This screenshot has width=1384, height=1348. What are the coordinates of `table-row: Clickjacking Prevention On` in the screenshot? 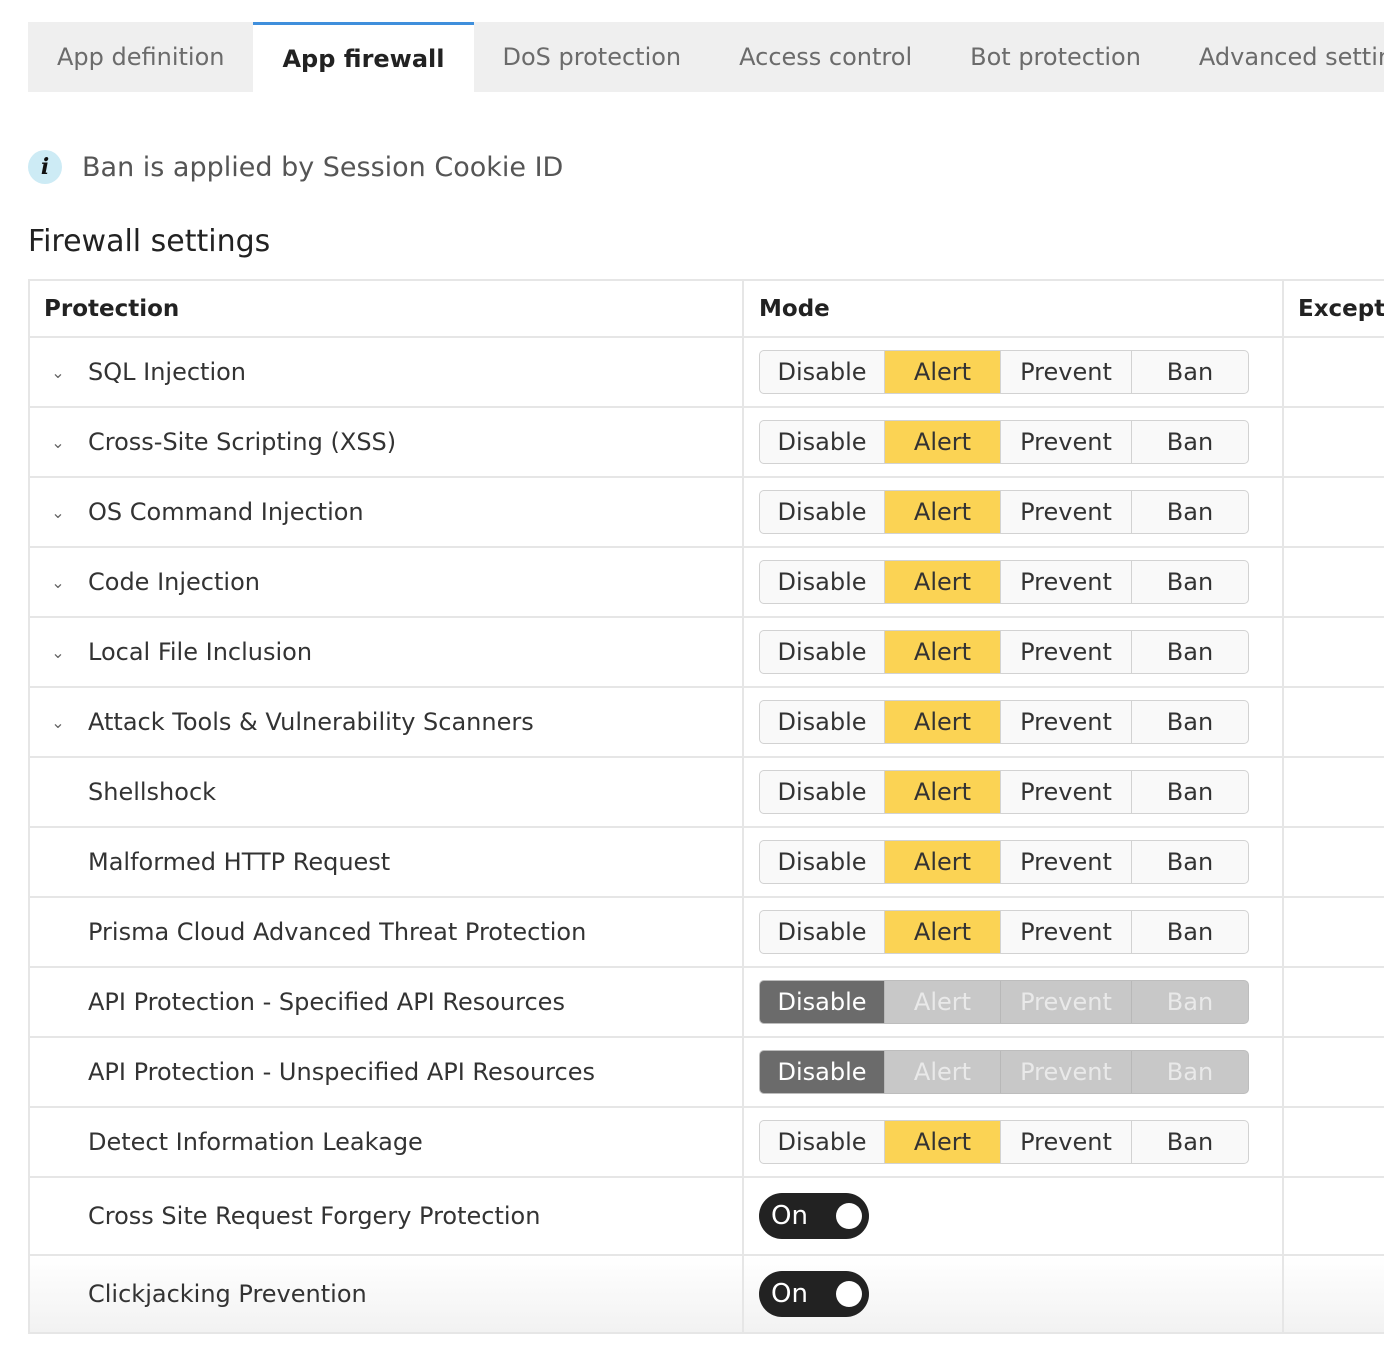 It's located at (707, 1295).